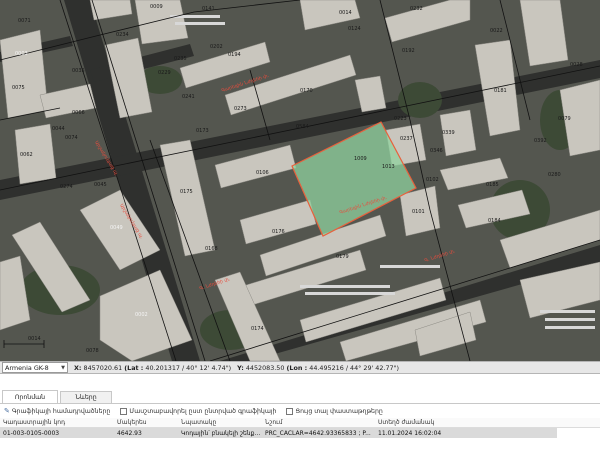 This screenshot has height=461, width=600. Describe the element at coordinates (500, 91) in the screenshot. I see `parcel-label: 0181` at that location.